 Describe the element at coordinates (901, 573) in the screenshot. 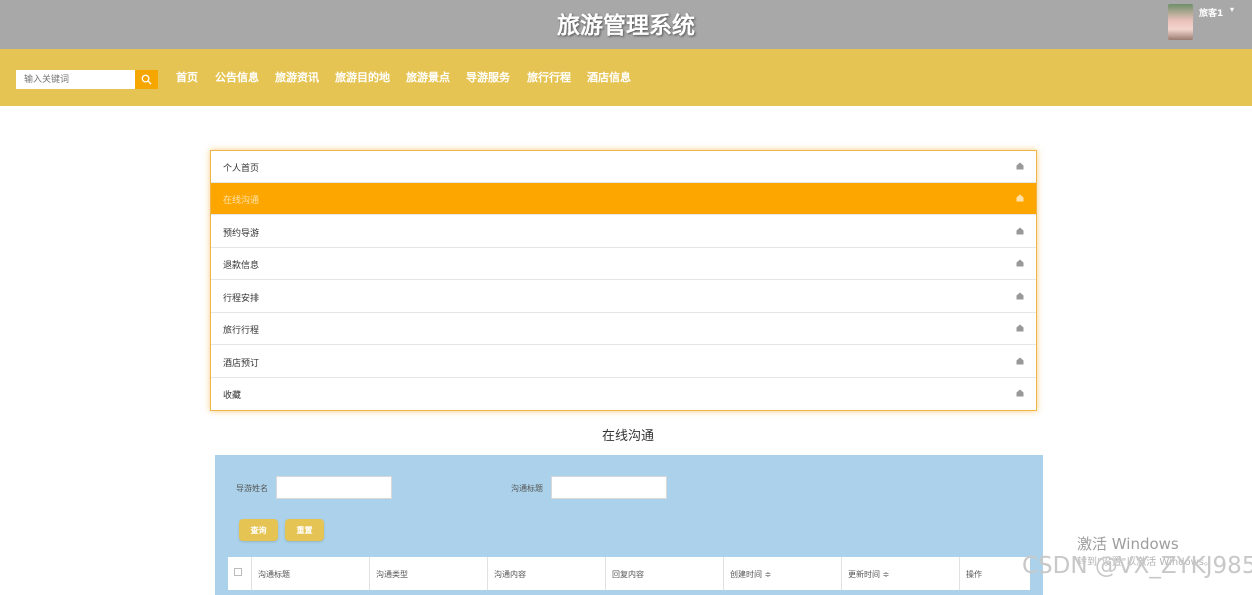

I see `column-updated-time: 更新时间 ≑` at that location.